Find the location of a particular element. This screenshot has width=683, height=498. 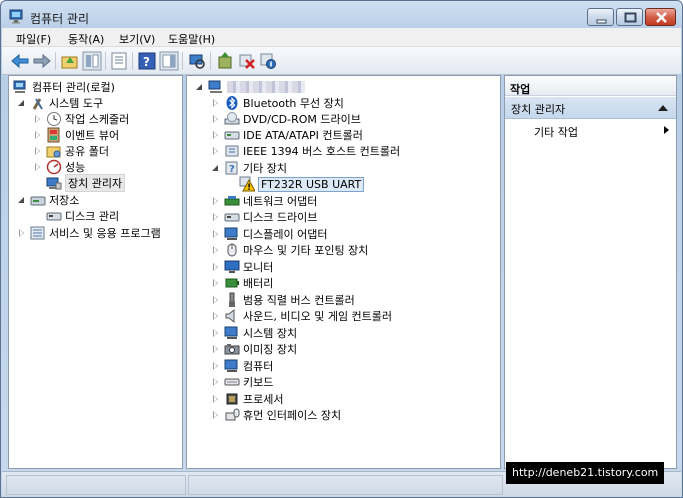

device-category-network: 네트워크 어댑터 is located at coordinates (264, 201).